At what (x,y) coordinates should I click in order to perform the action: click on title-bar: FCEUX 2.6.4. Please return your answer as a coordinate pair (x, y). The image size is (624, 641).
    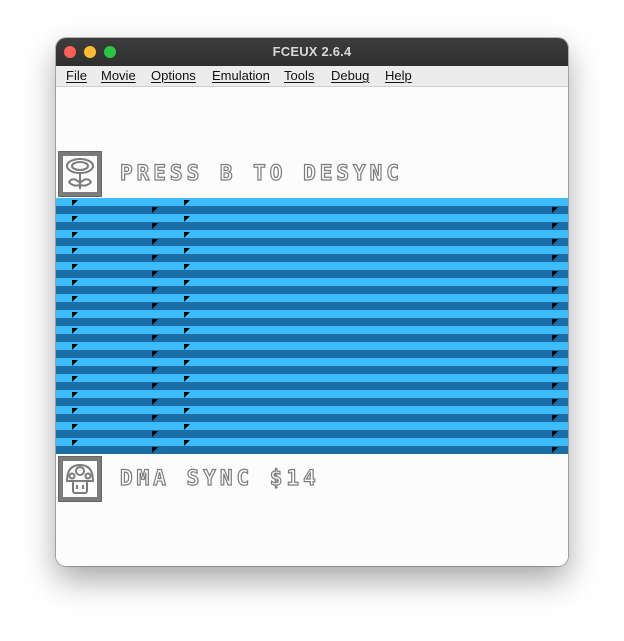
    Looking at the image, I should click on (312, 52).